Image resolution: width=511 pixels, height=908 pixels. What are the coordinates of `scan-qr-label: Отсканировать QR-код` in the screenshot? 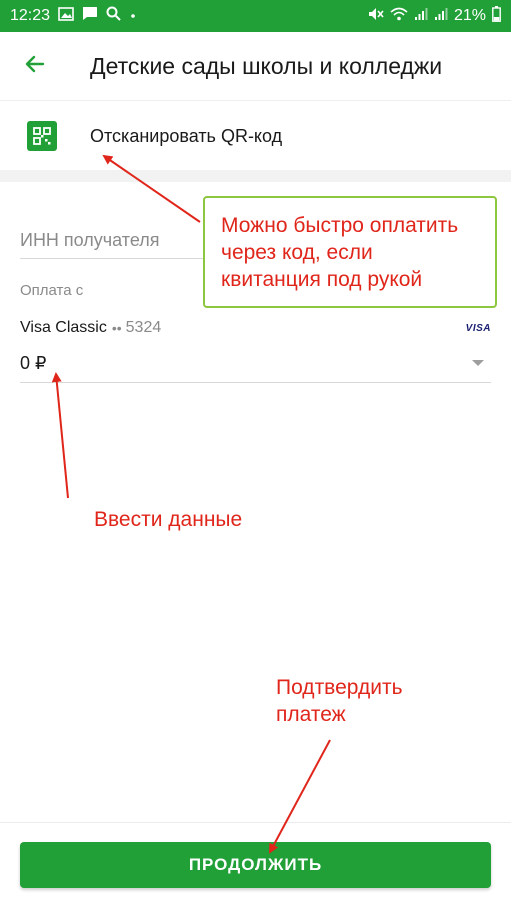 It's located at (186, 135).